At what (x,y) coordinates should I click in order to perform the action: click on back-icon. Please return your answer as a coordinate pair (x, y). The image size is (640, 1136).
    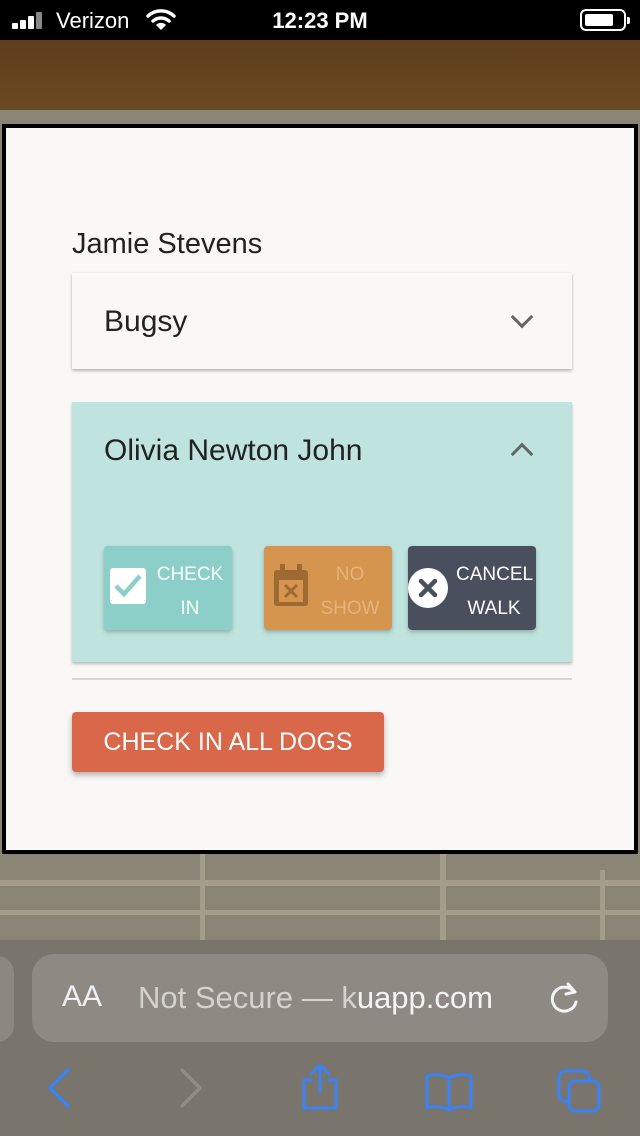
    Looking at the image, I should click on (59, 1088).